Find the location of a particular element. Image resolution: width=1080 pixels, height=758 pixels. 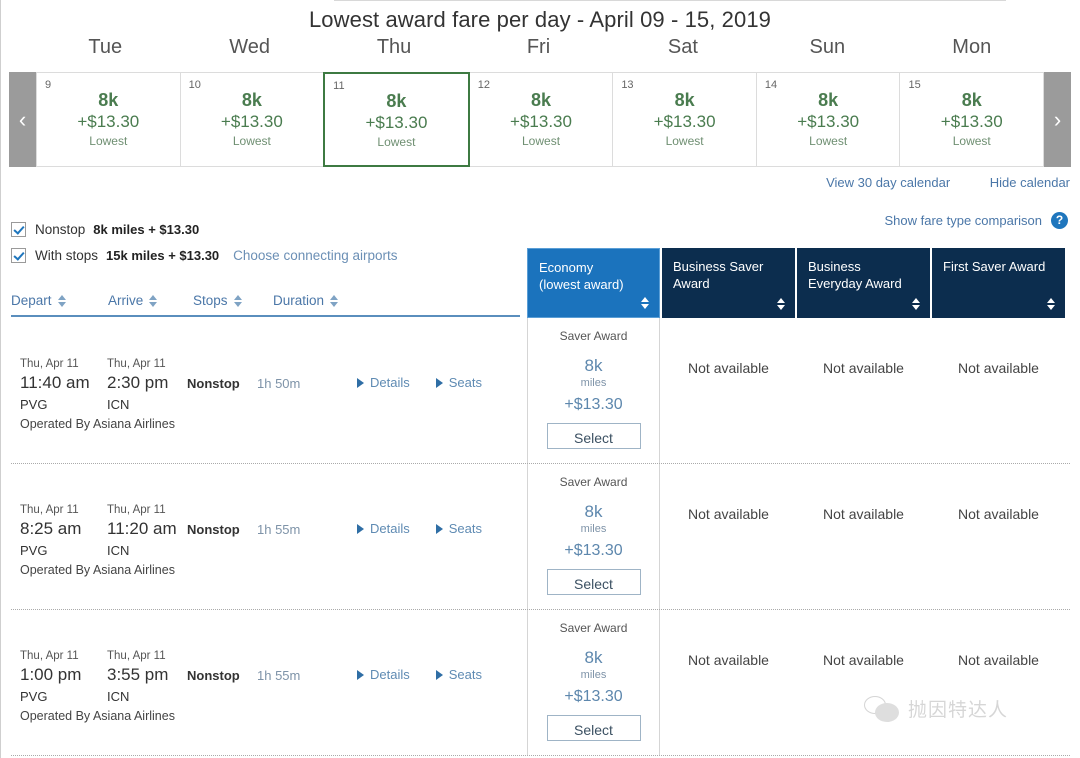

checkbox-nonstop is located at coordinates (18, 229).